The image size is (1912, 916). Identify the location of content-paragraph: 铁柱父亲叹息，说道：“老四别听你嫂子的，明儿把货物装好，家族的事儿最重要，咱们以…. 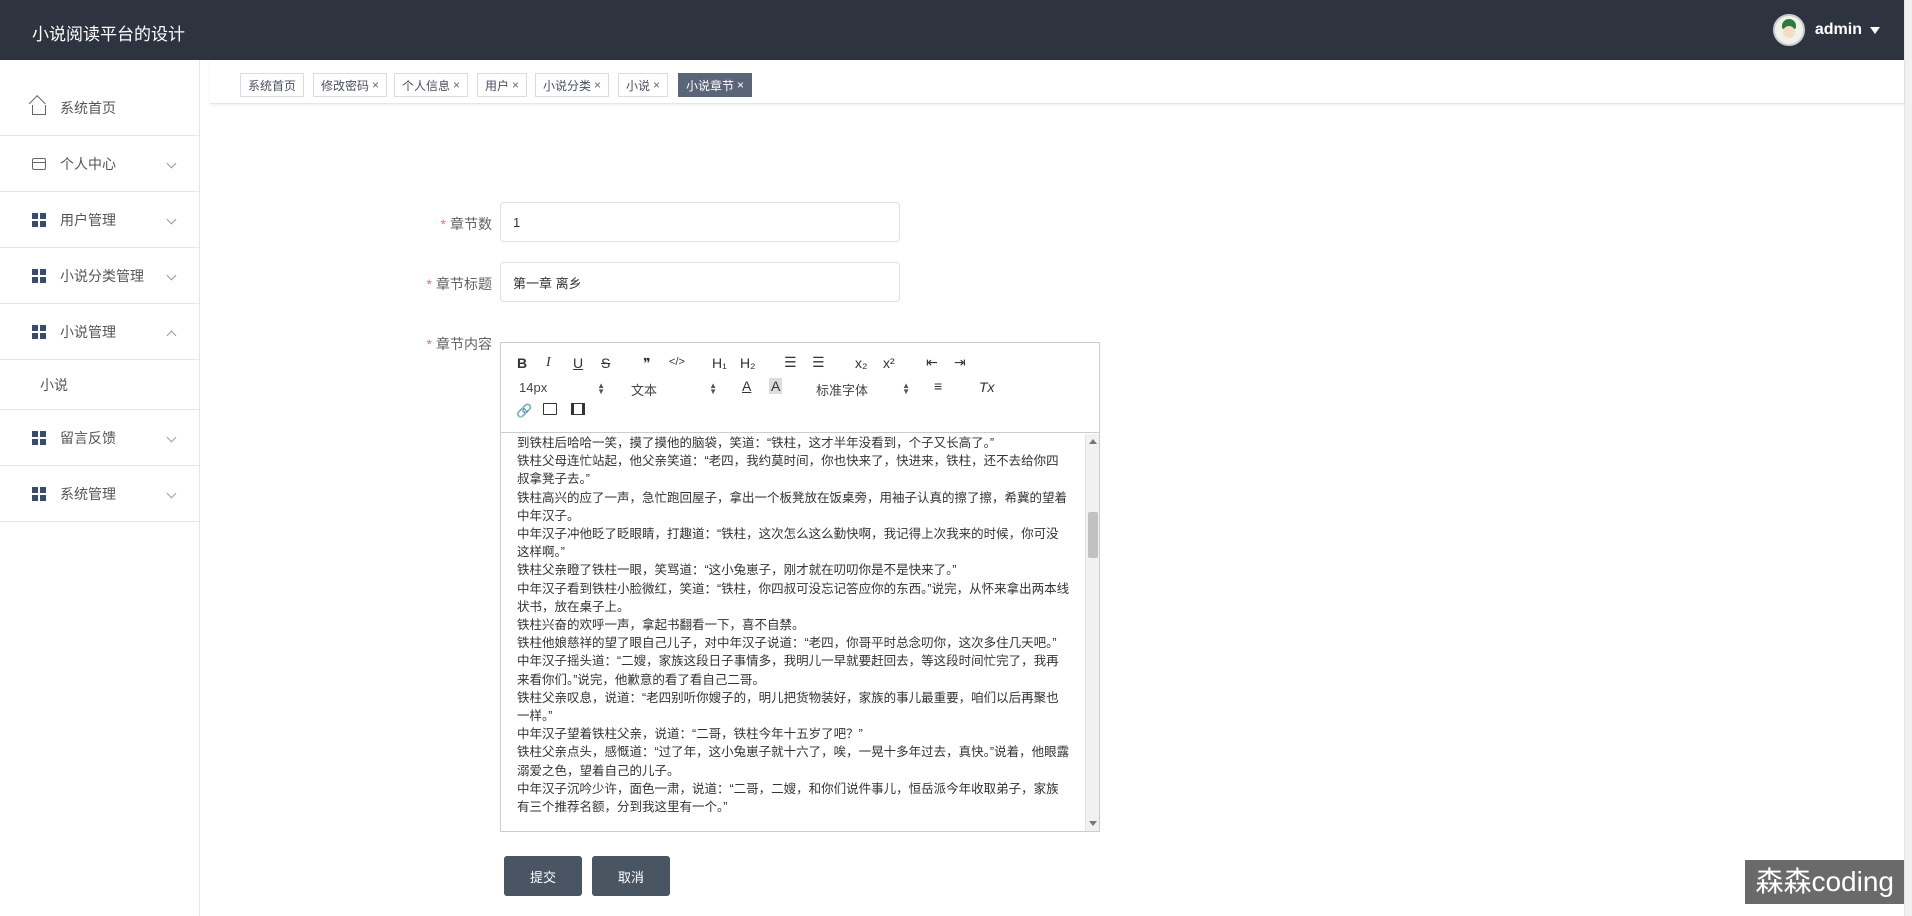
(788, 707).